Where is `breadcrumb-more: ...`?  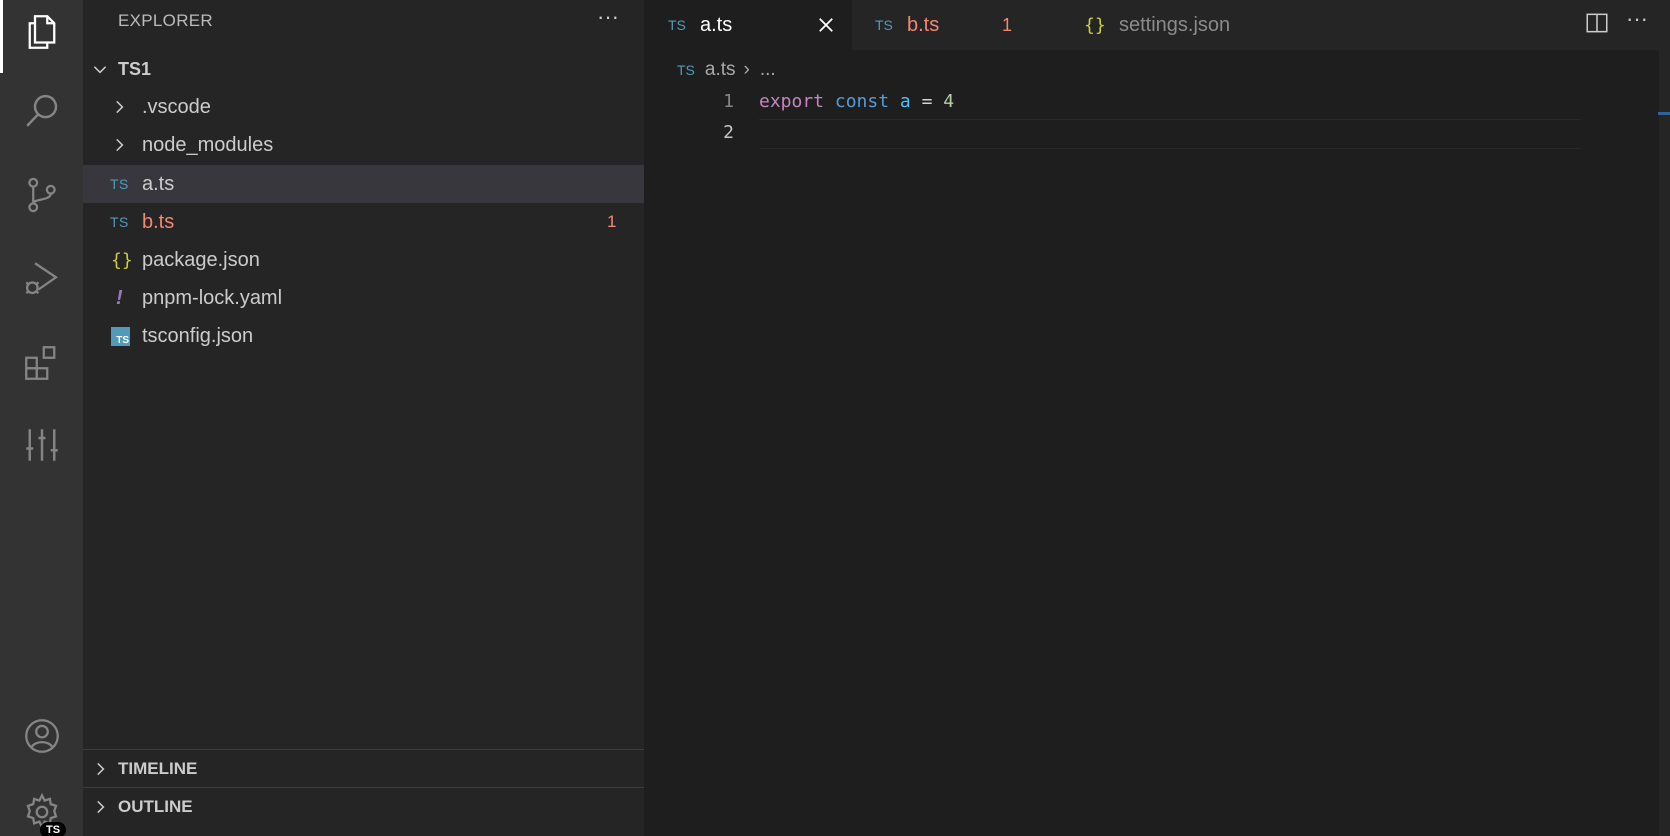
breadcrumb-more: ... is located at coordinates (768, 70).